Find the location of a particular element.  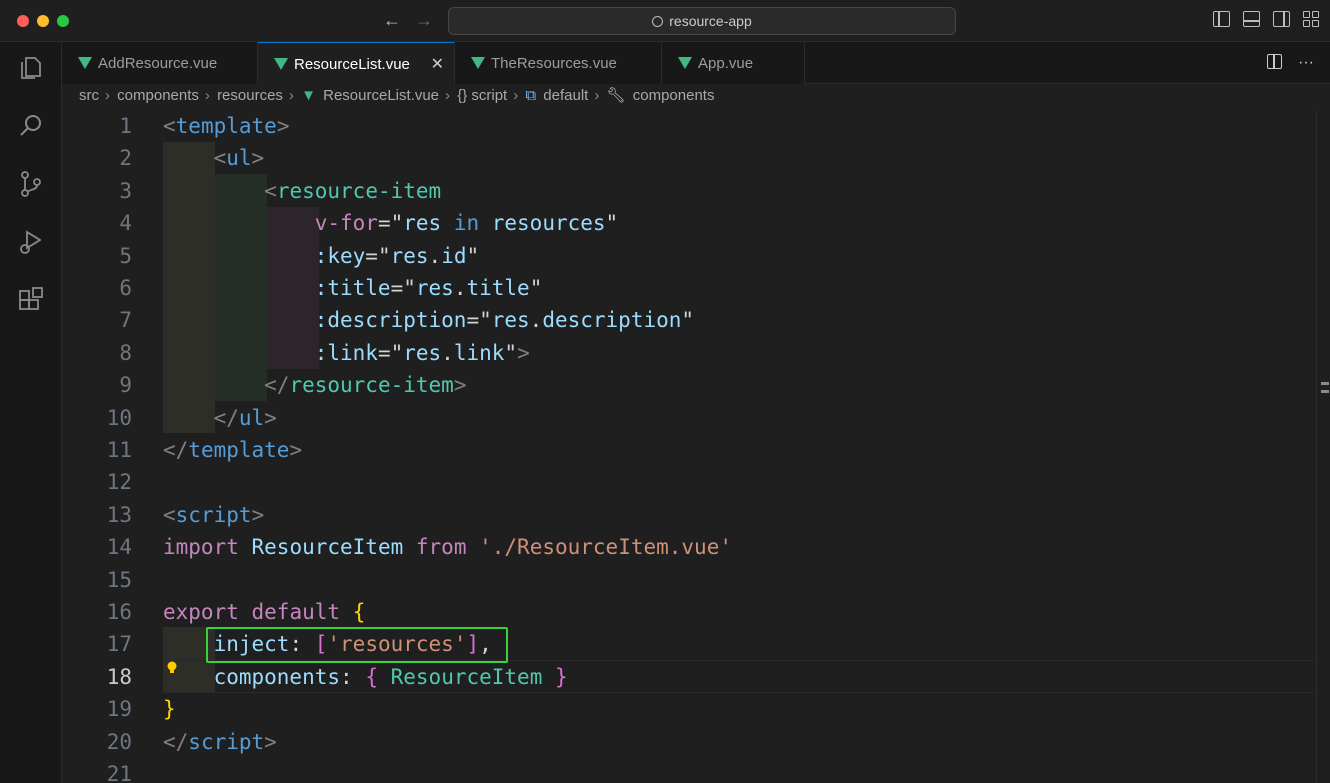

command-center-search: resource-app is located at coordinates (702, 21).